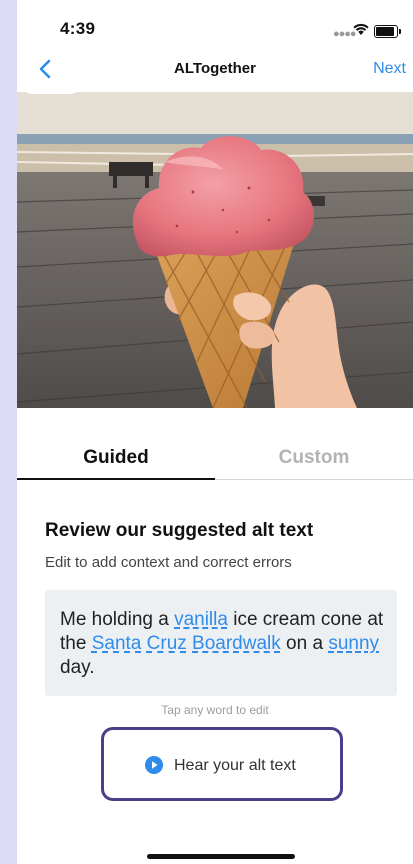  What do you see at coordinates (215, 68) in the screenshot?
I see `nav-title: ALTogether` at bounding box center [215, 68].